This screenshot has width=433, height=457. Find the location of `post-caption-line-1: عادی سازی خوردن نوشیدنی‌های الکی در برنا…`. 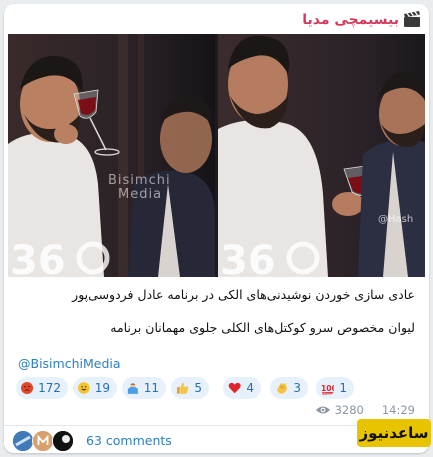

post-caption-line-1: عادی سازی خوردن نوشیدنی‌های الکی در برنا… is located at coordinates (243, 294).